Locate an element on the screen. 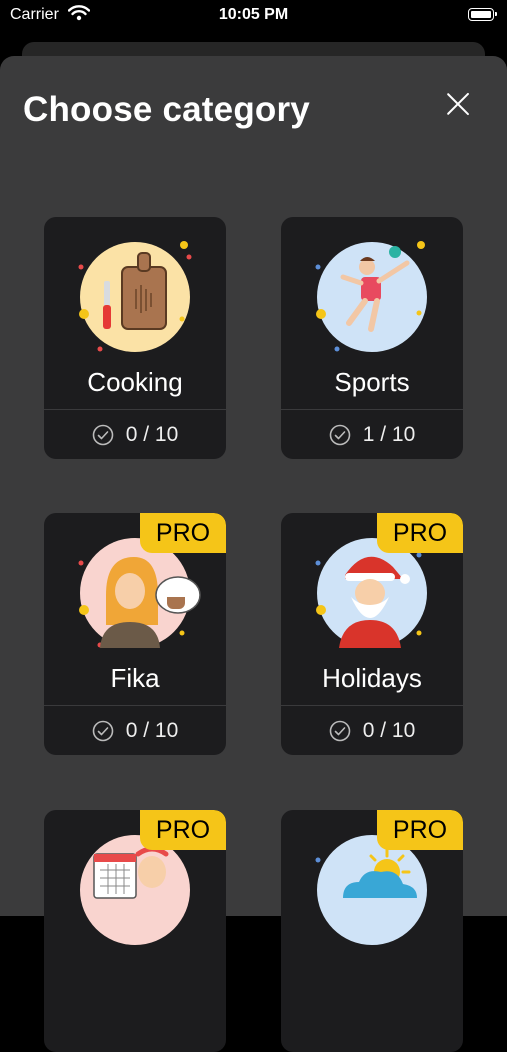 Image resolution: width=507 pixels, height=1052 pixels. weather-illustration-icon is located at coordinates (371, 890).